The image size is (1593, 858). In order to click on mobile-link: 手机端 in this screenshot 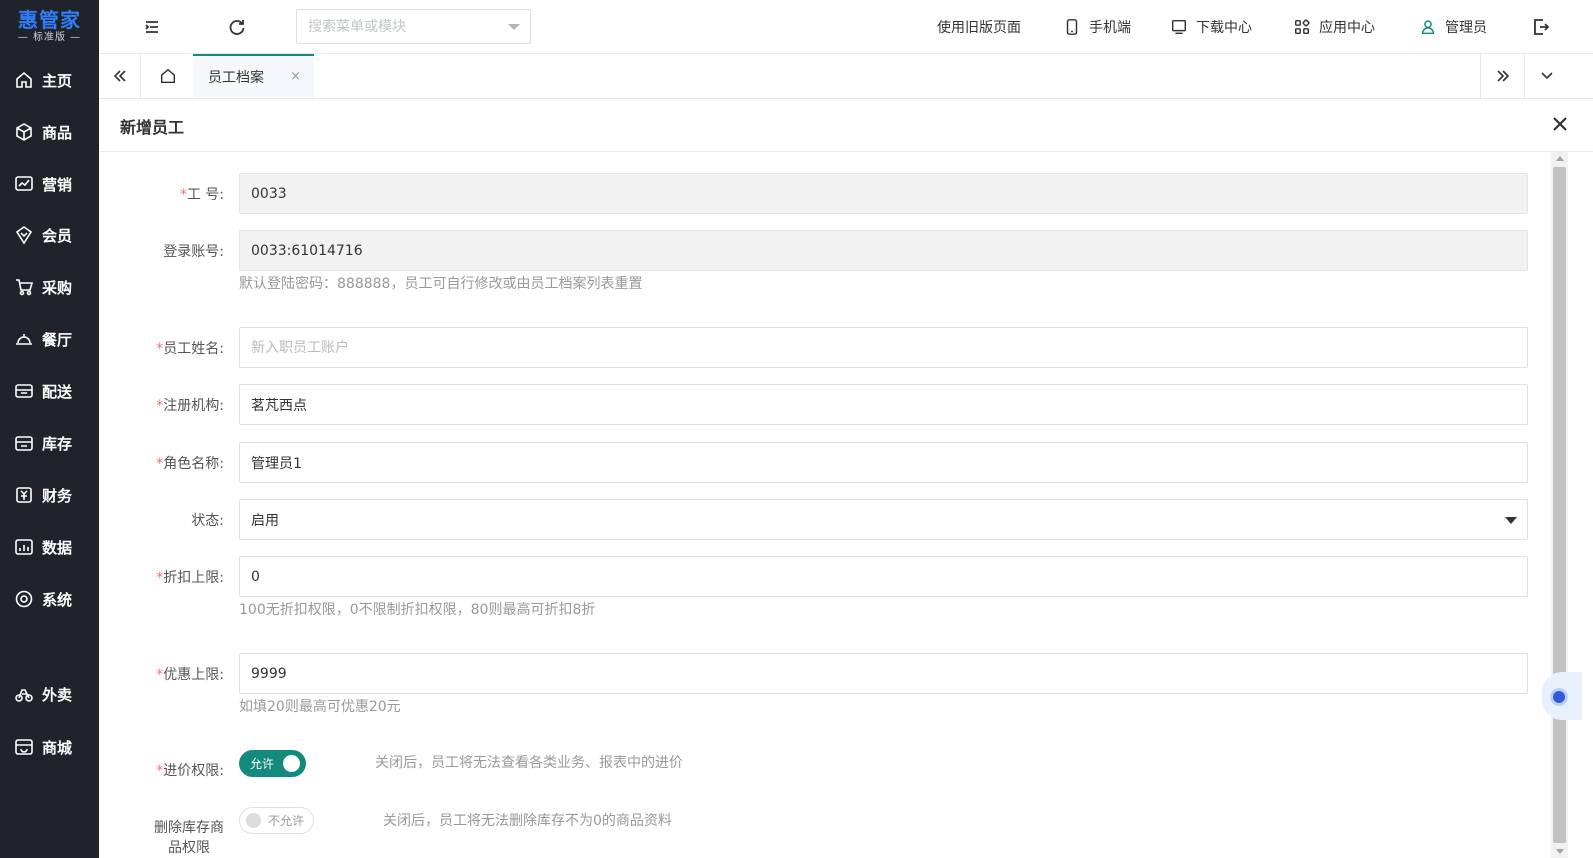, I will do `click(1097, 27)`.